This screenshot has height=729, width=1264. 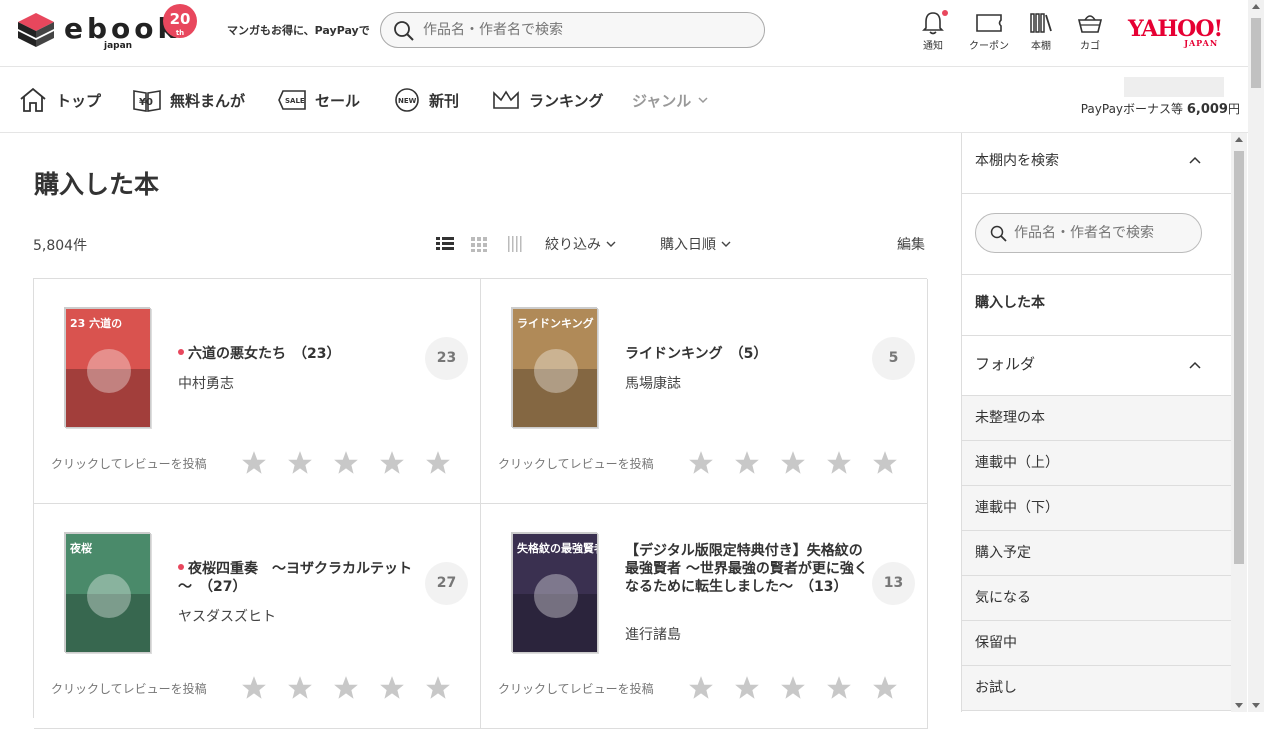 I want to click on grid-view-icon, so click(x=480, y=246).